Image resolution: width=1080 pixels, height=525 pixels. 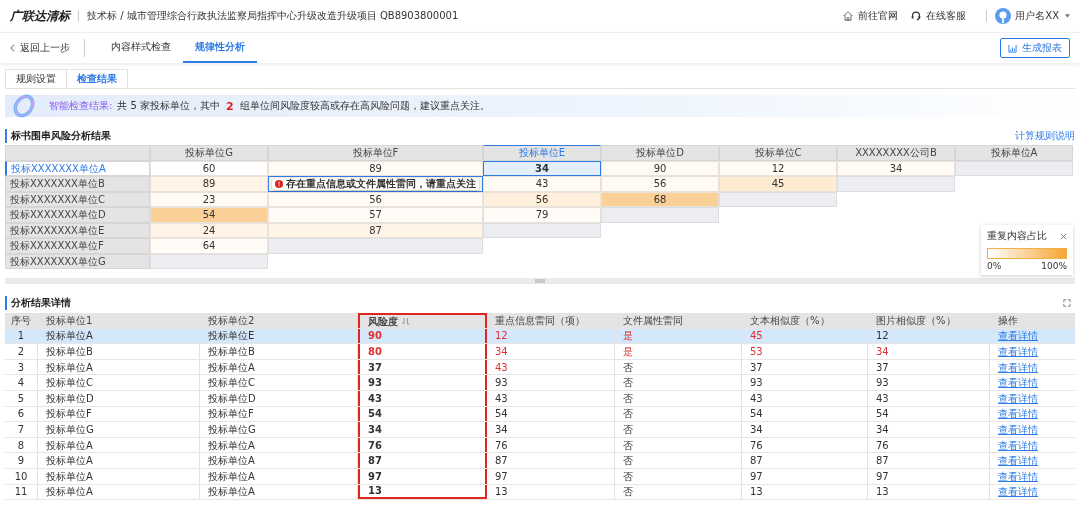 What do you see at coordinates (1008, 320) in the screenshot?
I see `column-header: 操作` at bounding box center [1008, 320].